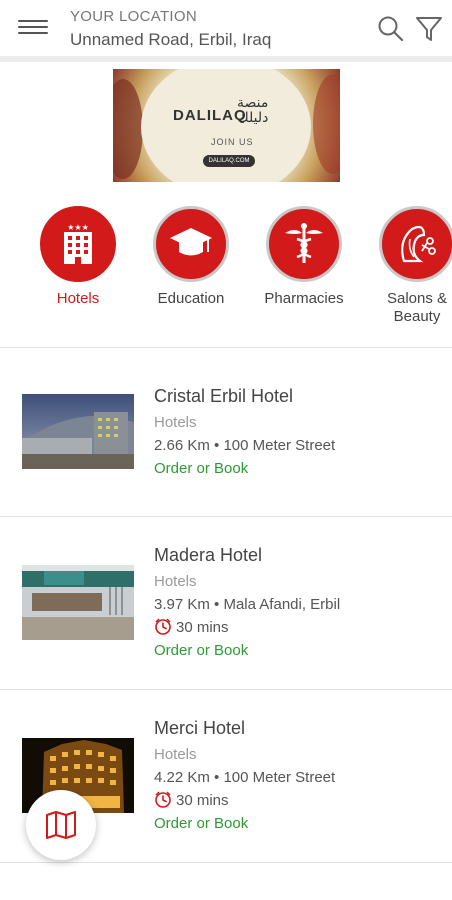  I want to click on banner-url: DALILAQ.COM, so click(229, 161).